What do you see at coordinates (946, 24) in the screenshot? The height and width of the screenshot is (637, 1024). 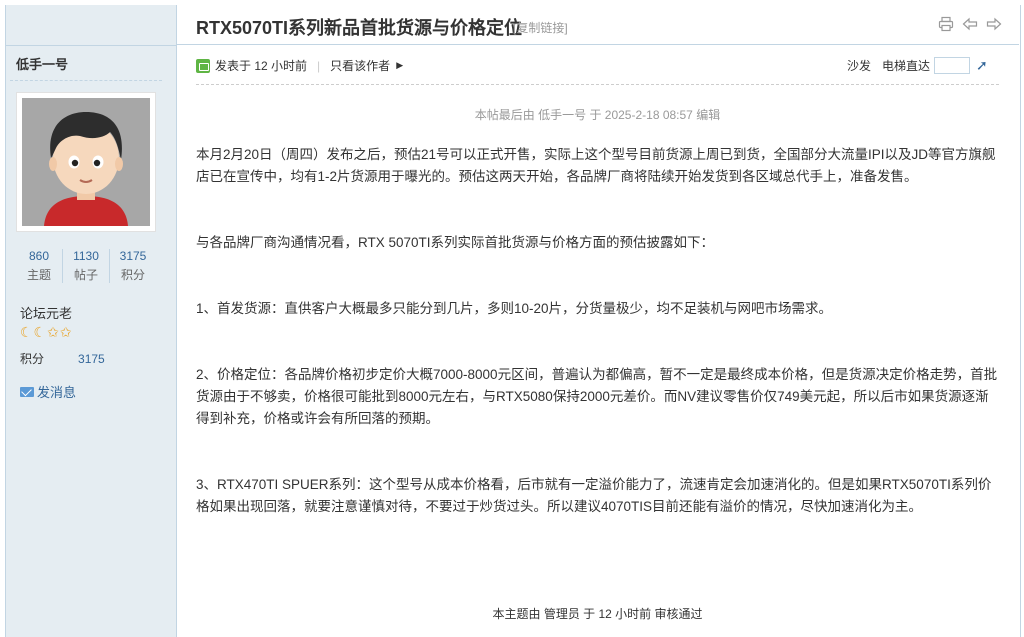 I see `print-icon` at bounding box center [946, 24].